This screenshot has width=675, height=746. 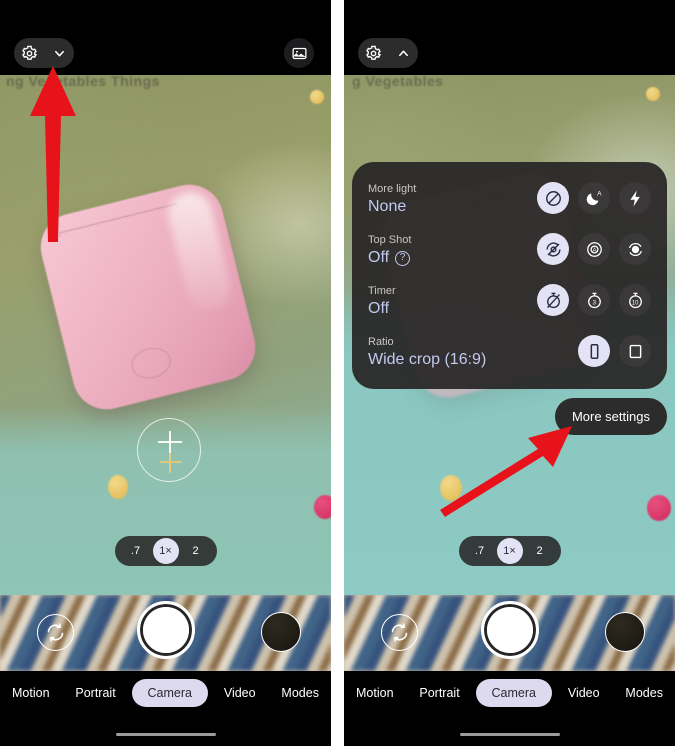 I want to click on timer-off-icon, so click(x=553, y=300).